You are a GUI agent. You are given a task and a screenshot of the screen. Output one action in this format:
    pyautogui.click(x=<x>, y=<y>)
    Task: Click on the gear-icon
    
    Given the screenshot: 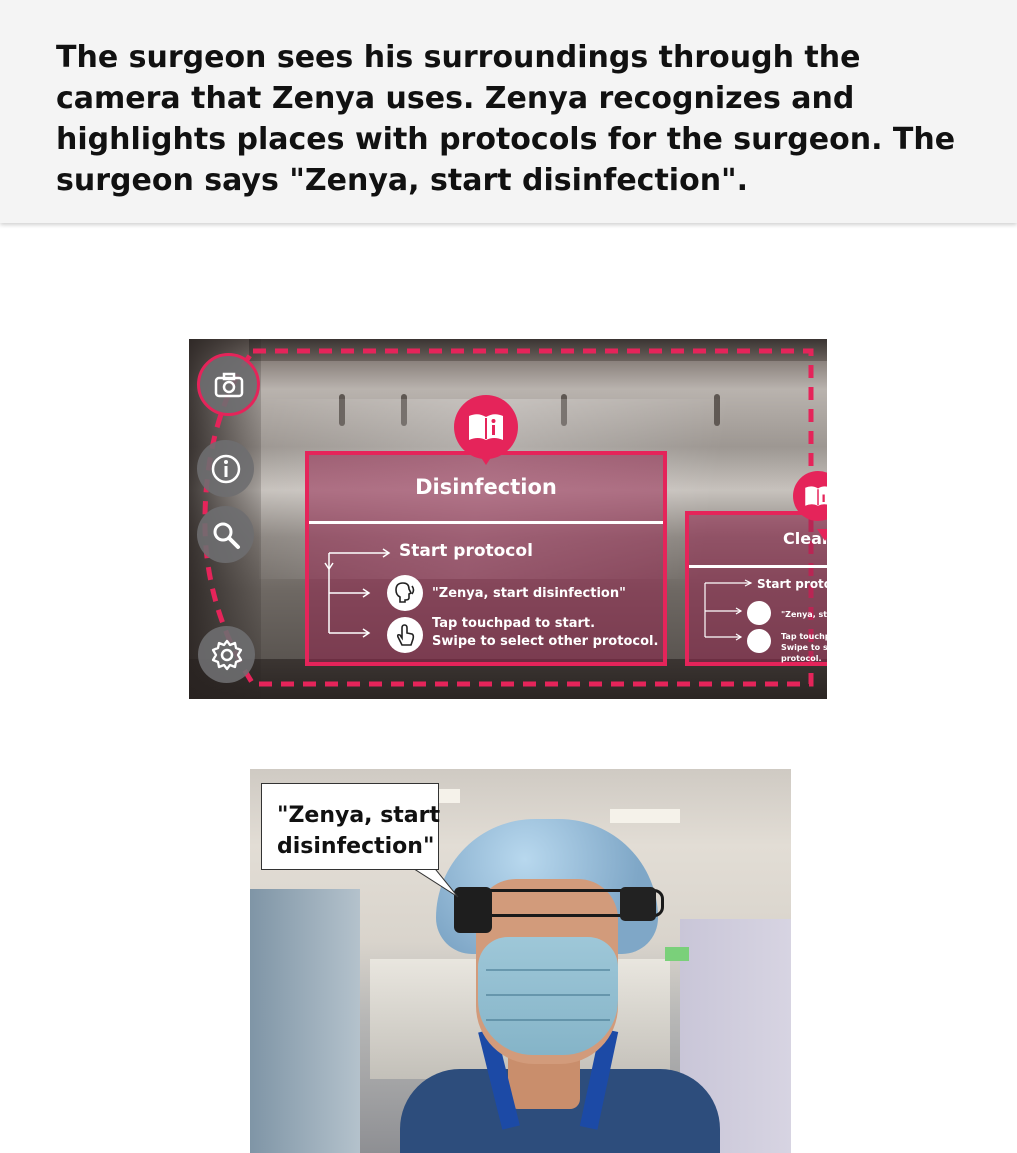 What is the action you would take?
    pyautogui.click(x=226, y=654)
    